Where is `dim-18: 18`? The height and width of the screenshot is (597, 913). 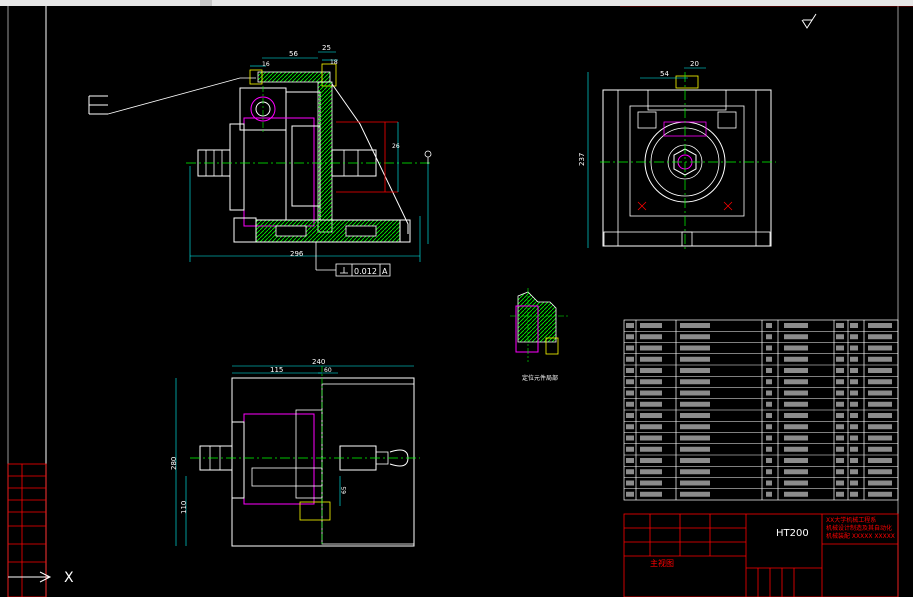
dim-18: 18 is located at coordinates (334, 62).